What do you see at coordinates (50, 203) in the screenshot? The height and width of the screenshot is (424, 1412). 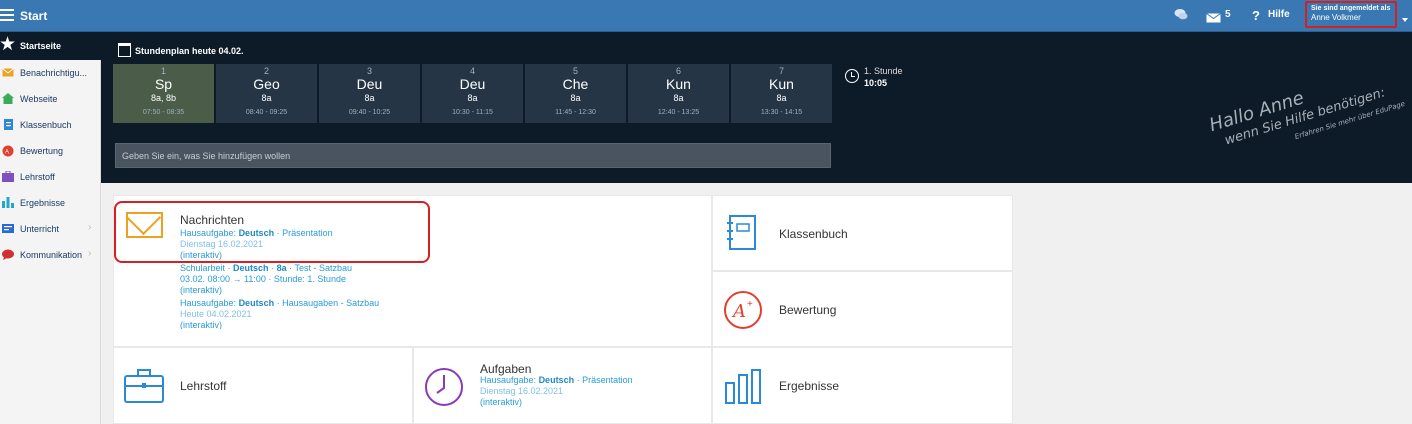 I see `sidebar-item-ergebnisse: Ergebnisse` at bounding box center [50, 203].